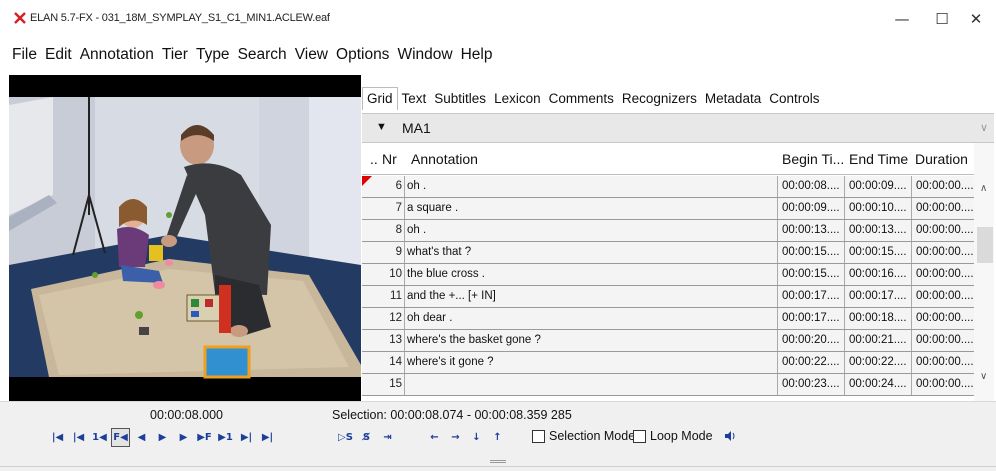 The height and width of the screenshot is (471, 996). Describe the element at coordinates (460, 99) in the screenshot. I see `tab-subtitles: Subtitles` at that location.